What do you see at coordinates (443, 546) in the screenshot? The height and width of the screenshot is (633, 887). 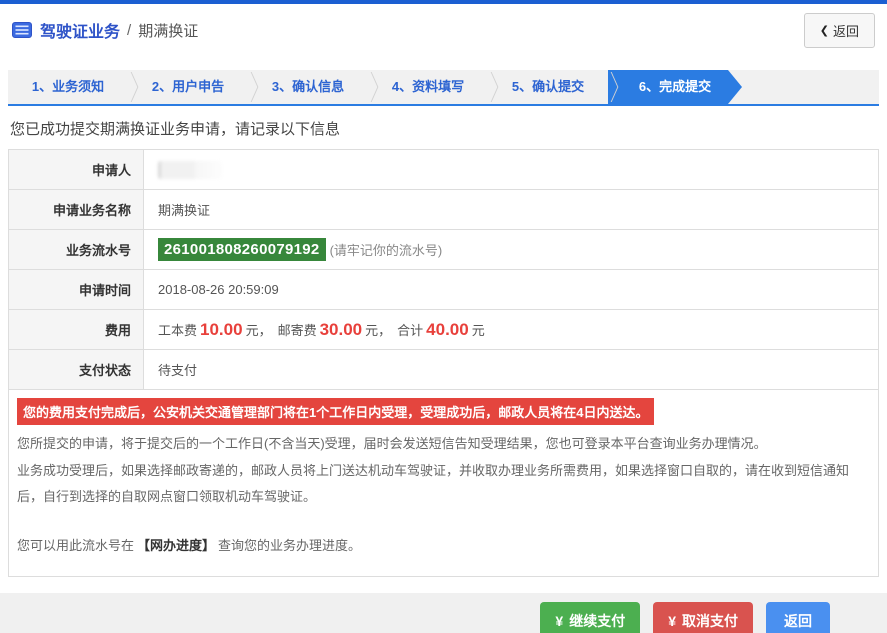 I see `progress-hint: 您可以用此流水号在 【网办进度】 查询您的业务办理进度。` at bounding box center [443, 546].